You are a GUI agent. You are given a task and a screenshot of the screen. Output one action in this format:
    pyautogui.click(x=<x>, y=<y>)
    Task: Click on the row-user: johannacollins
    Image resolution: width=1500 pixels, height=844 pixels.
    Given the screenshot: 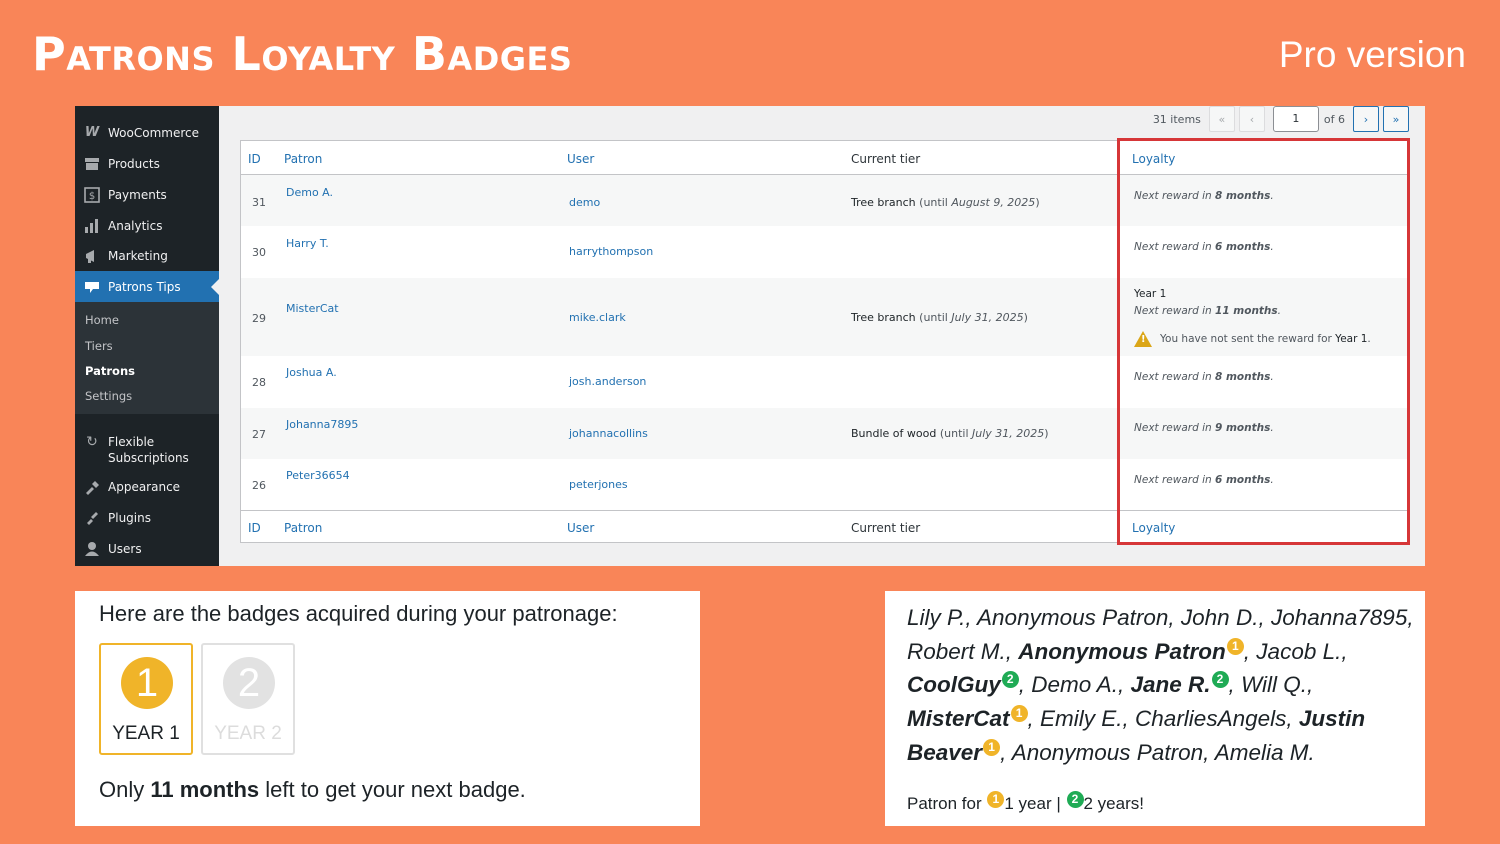 What is the action you would take?
    pyautogui.click(x=608, y=433)
    